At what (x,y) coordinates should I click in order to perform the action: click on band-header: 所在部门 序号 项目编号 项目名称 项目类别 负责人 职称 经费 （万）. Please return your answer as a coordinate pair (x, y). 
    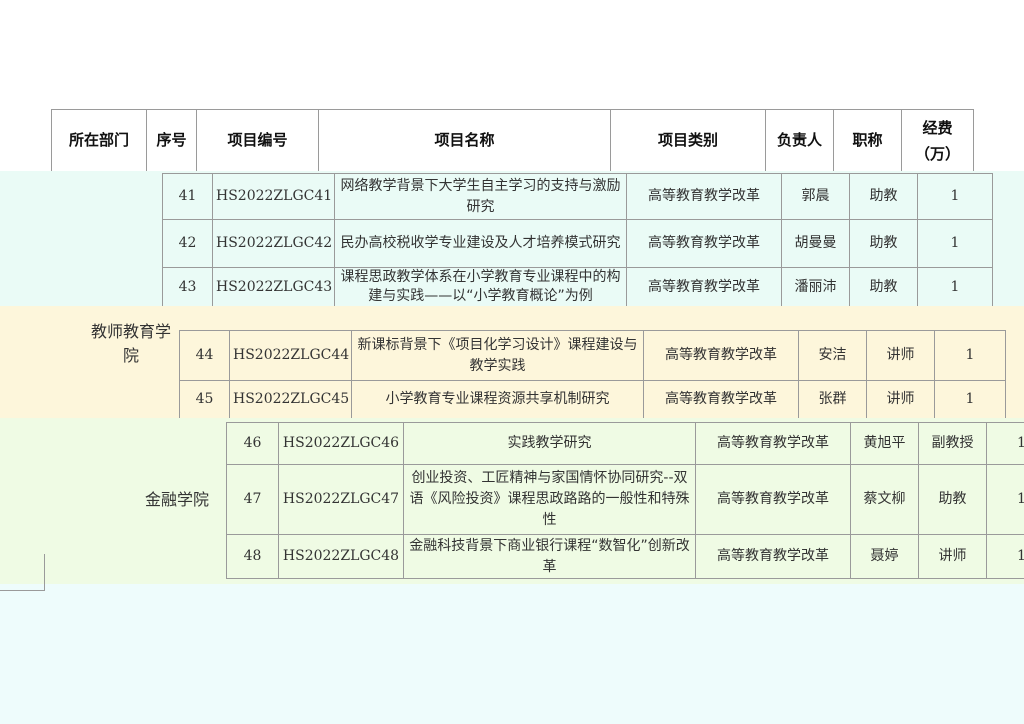
    Looking at the image, I should click on (512, 140).